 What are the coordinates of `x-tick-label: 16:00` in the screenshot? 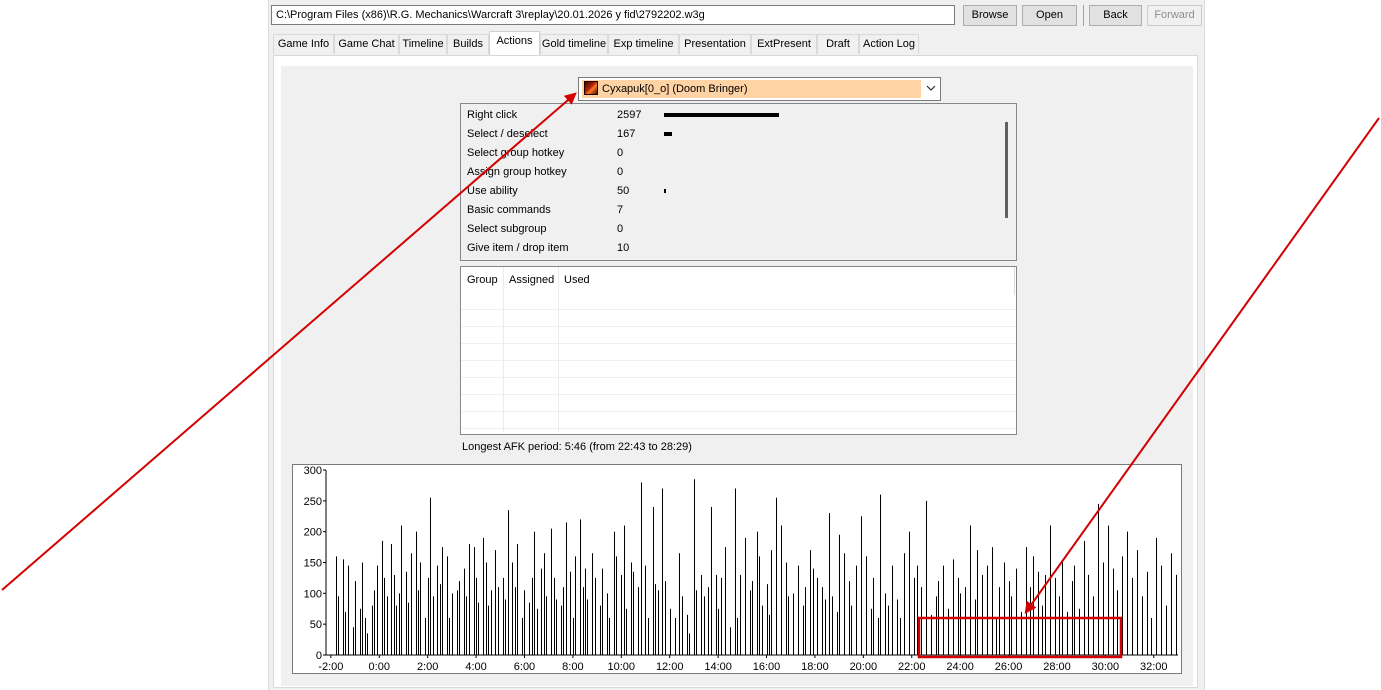 It's located at (767, 667).